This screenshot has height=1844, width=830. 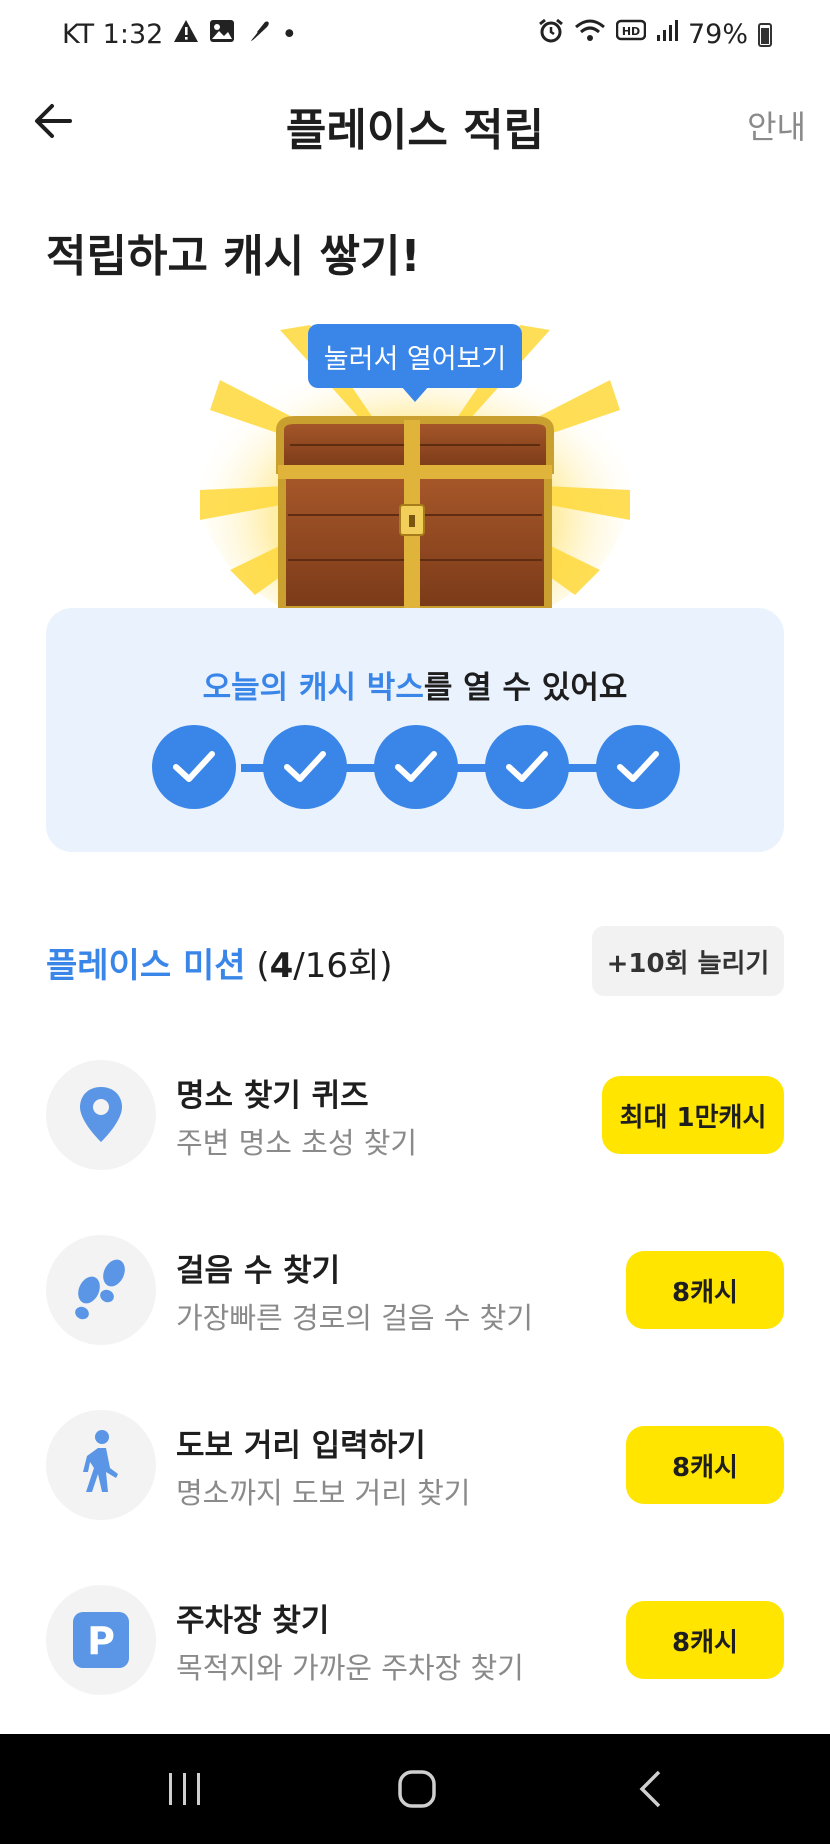 I want to click on svg-text: HD, so click(x=631, y=31).